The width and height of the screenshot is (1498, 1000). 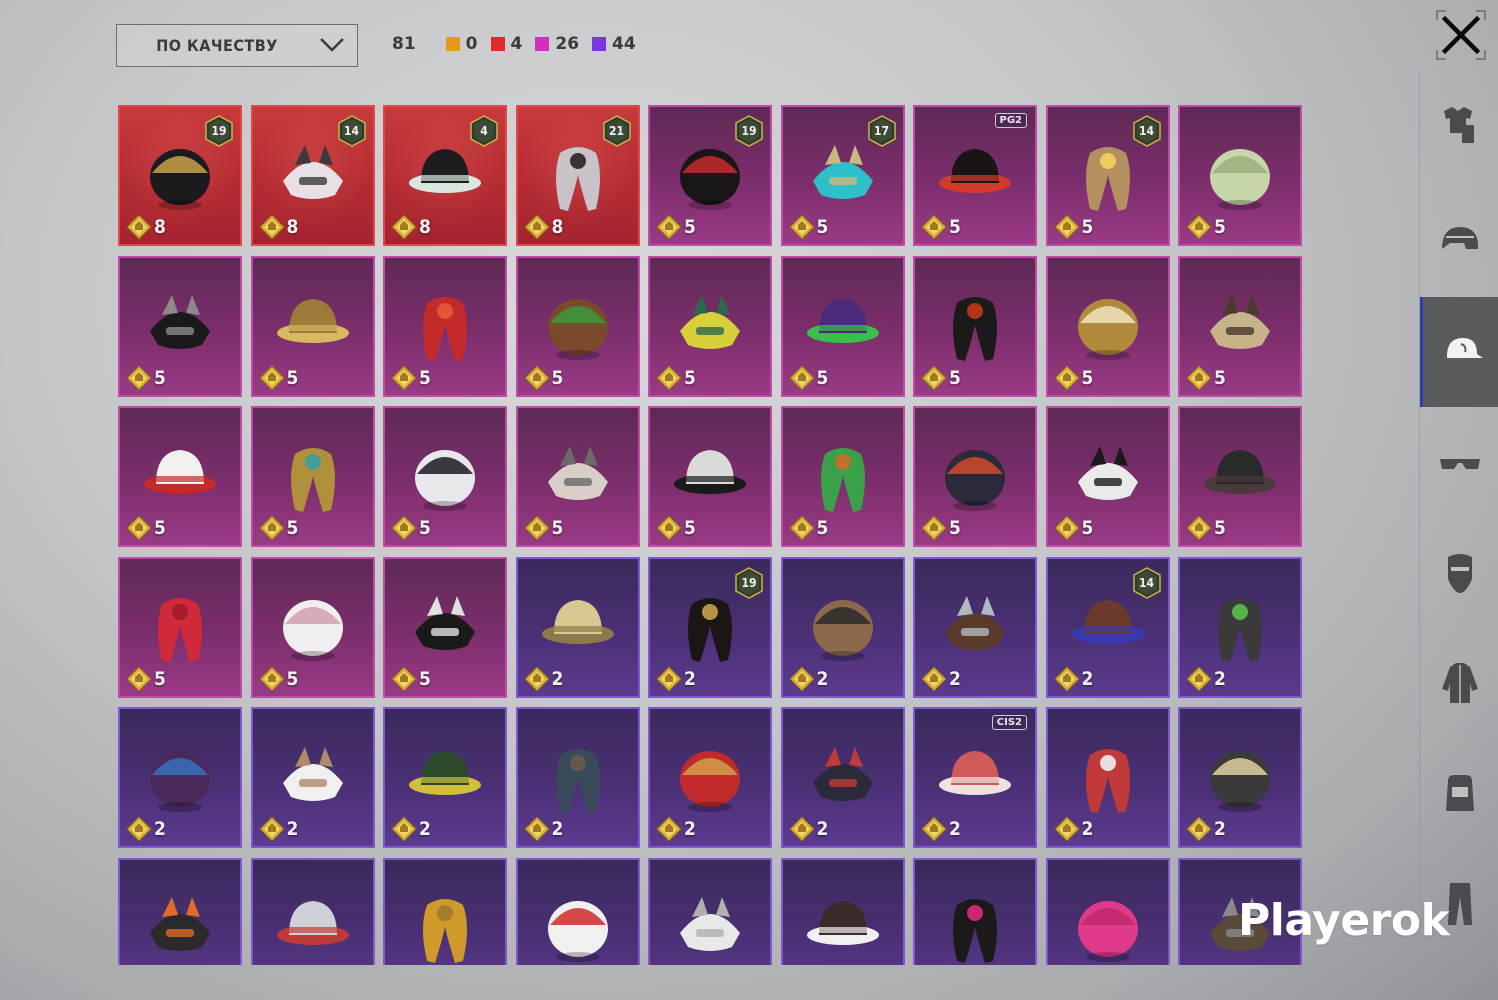 What do you see at coordinates (1459, 243) in the screenshot?
I see `sidebar-item-helmet` at bounding box center [1459, 243].